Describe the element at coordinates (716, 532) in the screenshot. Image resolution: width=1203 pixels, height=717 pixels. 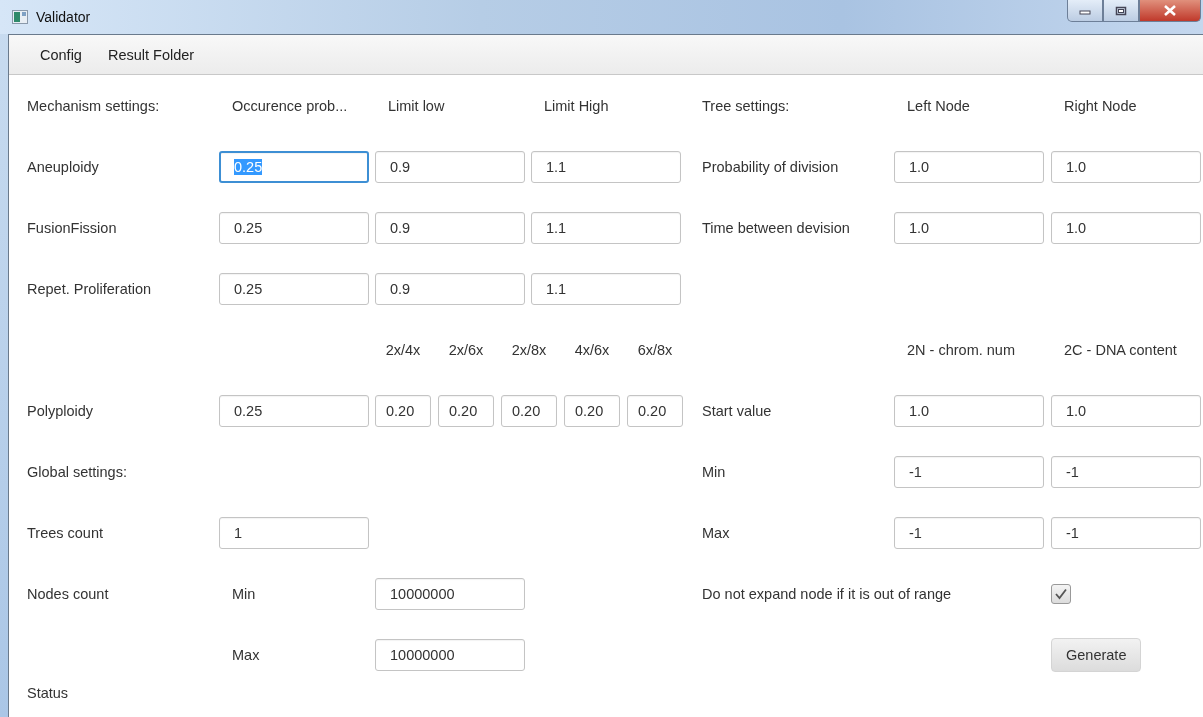
I see `row-label: Max` at that location.